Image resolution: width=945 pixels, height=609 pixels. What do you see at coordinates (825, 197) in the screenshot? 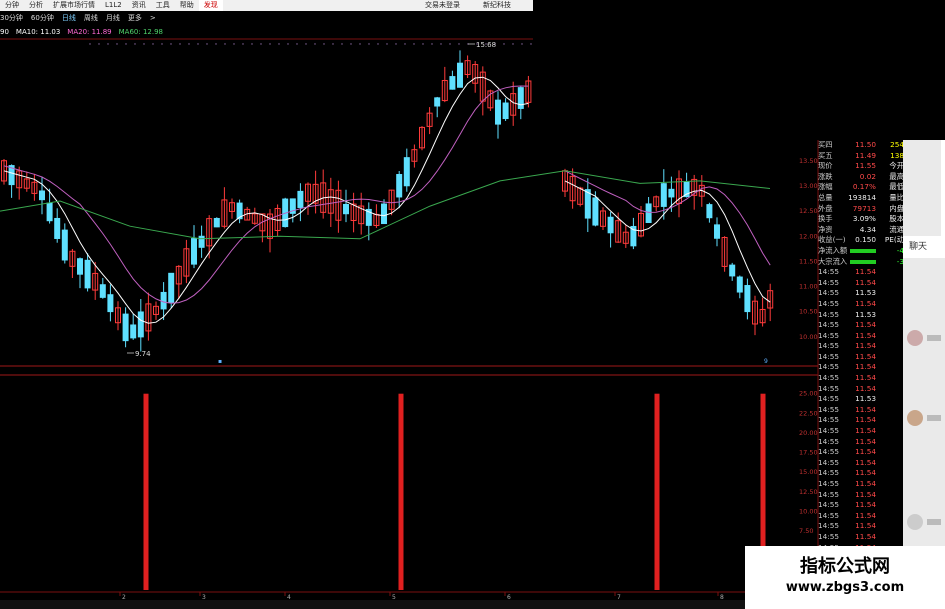
I see `quote-label: 总量` at bounding box center [825, 197].